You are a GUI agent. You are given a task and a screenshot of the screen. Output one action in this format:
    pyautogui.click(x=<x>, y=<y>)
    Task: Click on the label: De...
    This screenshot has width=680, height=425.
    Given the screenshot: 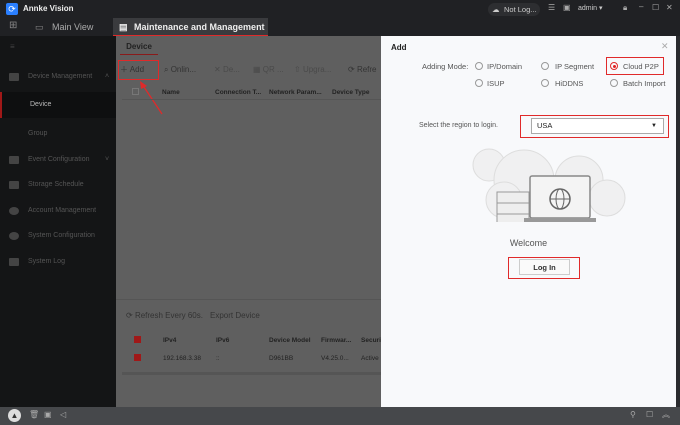 What is the action you would take?
    pyautogui.click(x=231, y=69)
    